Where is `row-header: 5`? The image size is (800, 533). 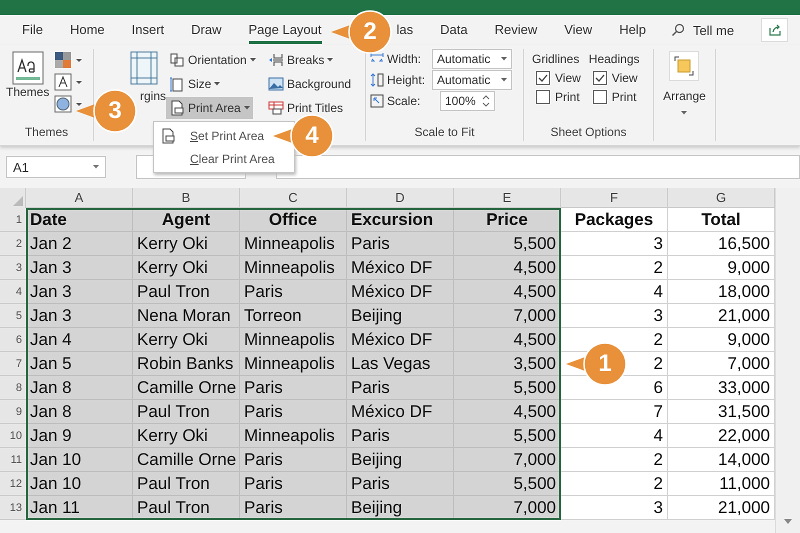
row-header: 5 is located at coordinates (13, 316).